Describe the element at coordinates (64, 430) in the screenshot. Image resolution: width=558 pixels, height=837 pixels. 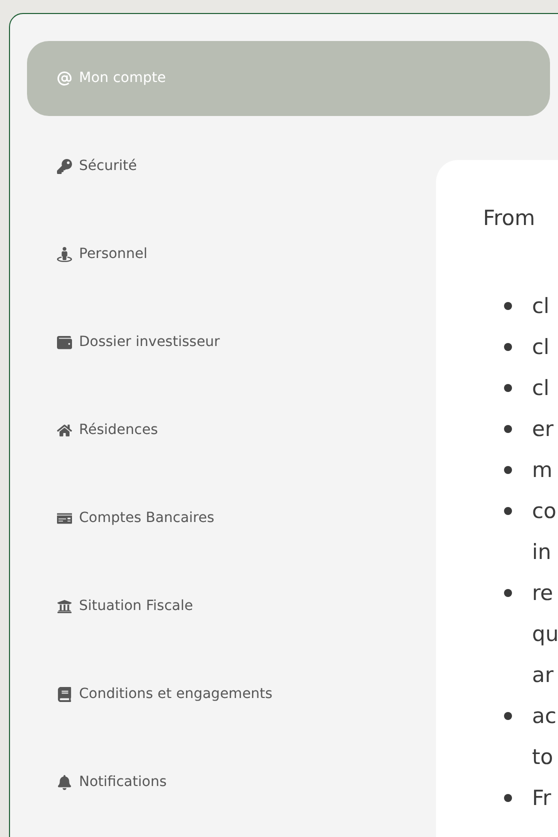
I see `house-icon` at that location.